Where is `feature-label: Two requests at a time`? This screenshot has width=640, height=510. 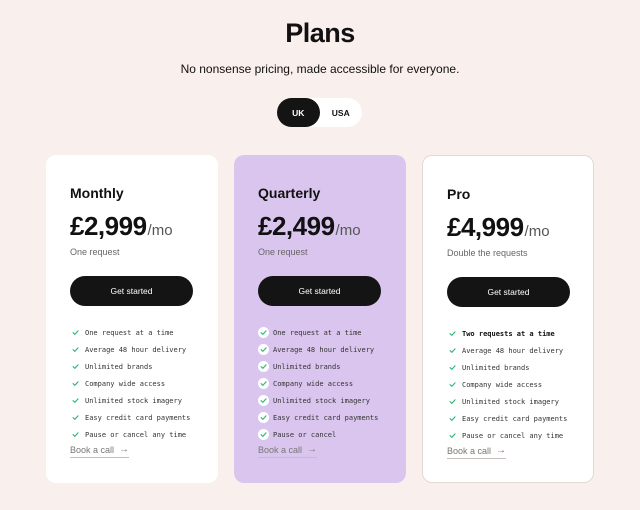
feature-label: Two requests at a time is located at coordinates (508, 333).